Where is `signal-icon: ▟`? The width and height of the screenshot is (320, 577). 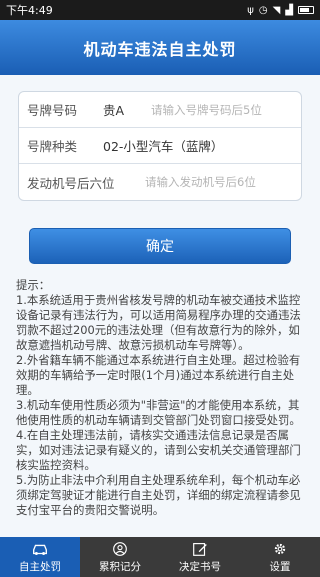 signal-icon: ▟ is located at coordinates (289, 10).